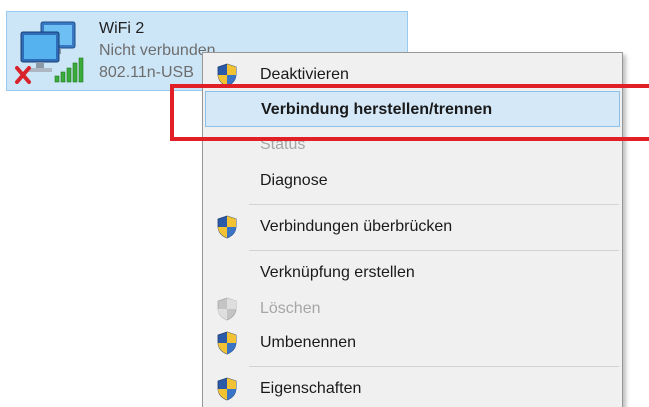  I want to click on signal-bars-icon, so click(69, 70).